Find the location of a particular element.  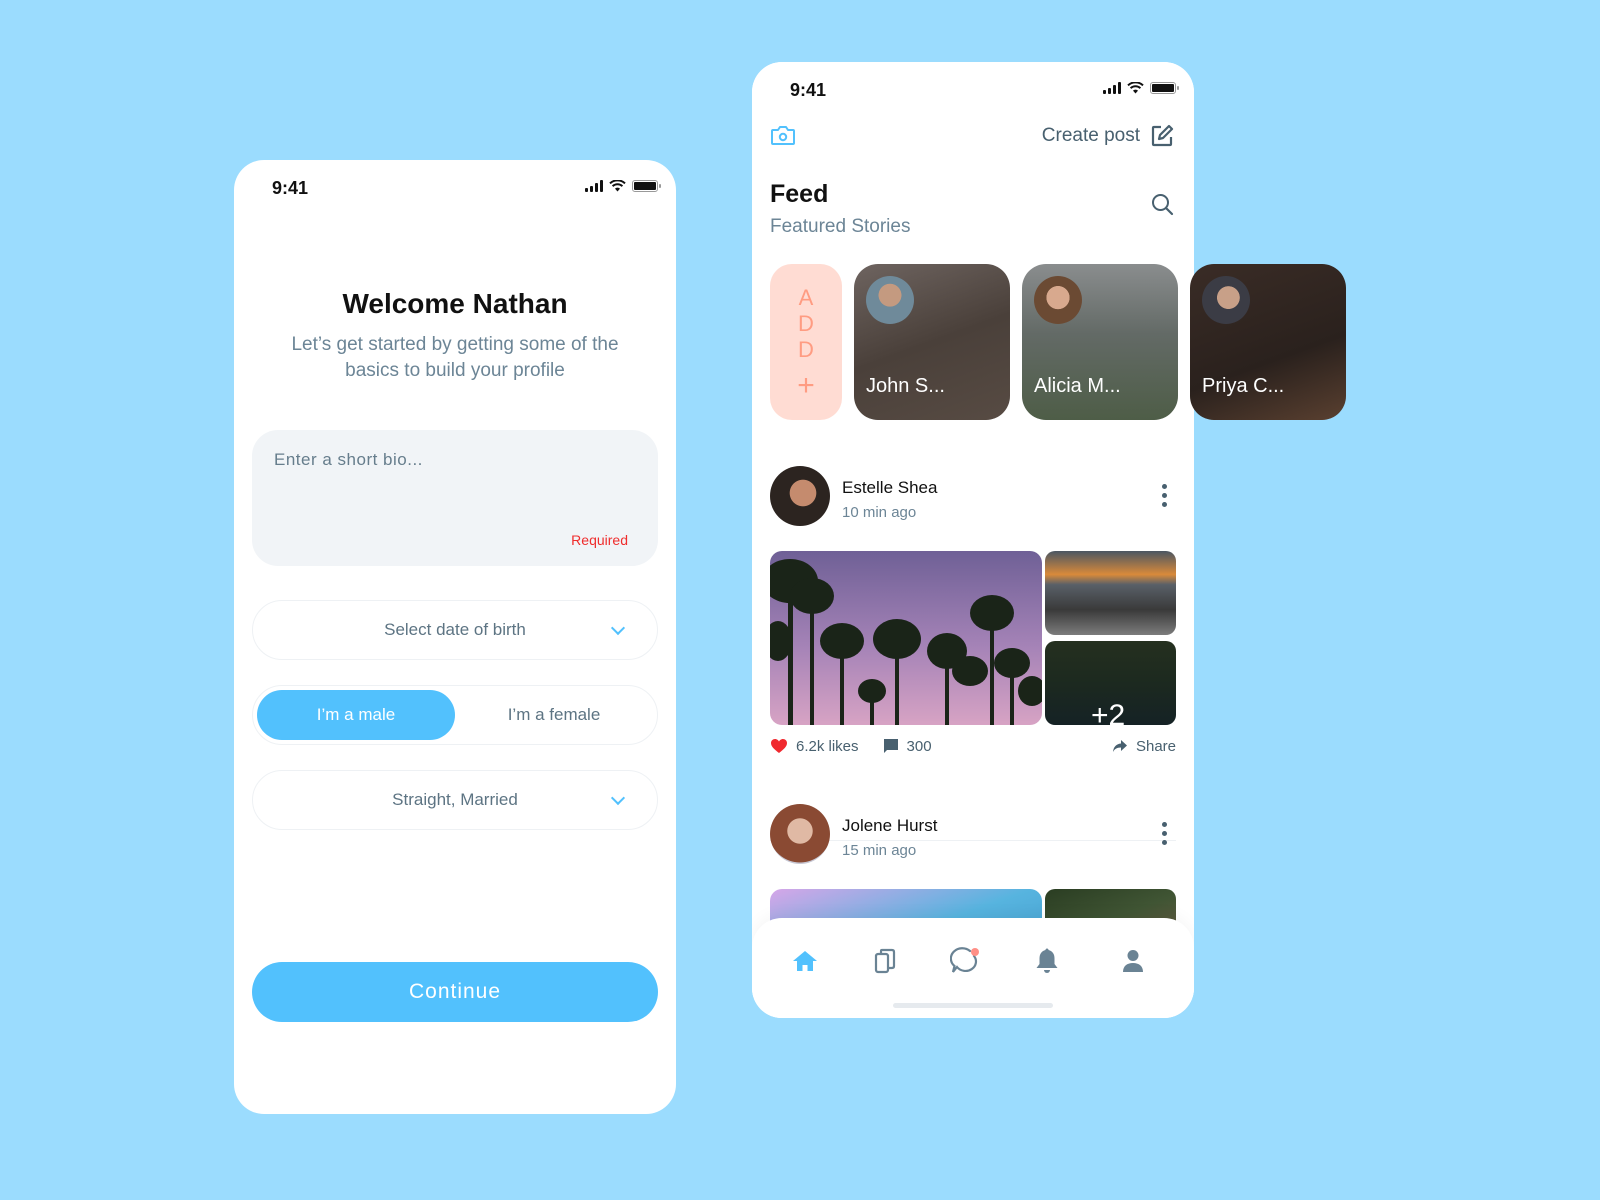

date-of-birth-label: Select date of birth is located at coordinates (455, 629).